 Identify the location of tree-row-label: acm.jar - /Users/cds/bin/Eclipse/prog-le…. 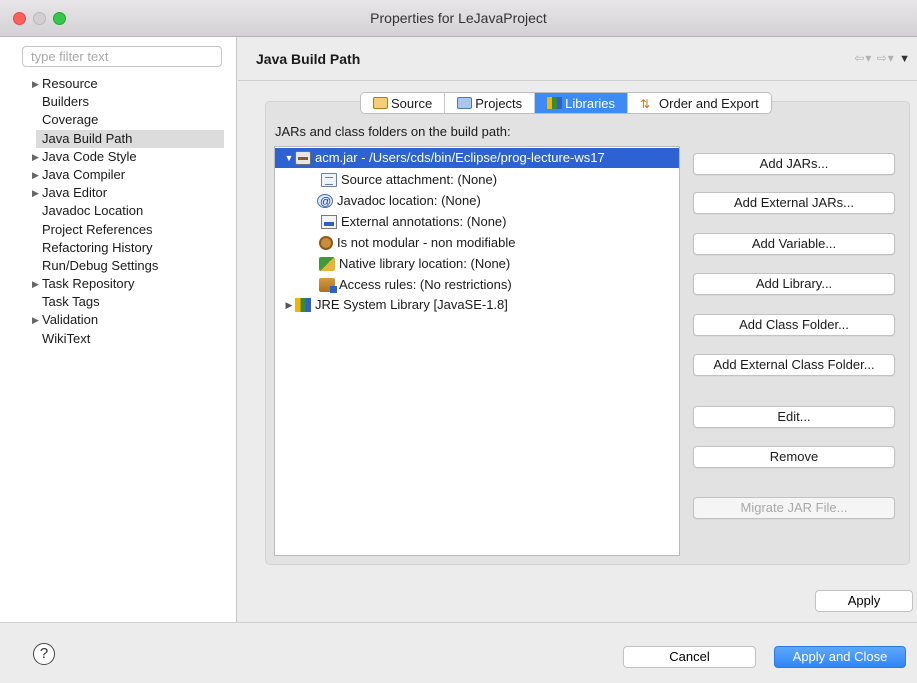
(460, 157).